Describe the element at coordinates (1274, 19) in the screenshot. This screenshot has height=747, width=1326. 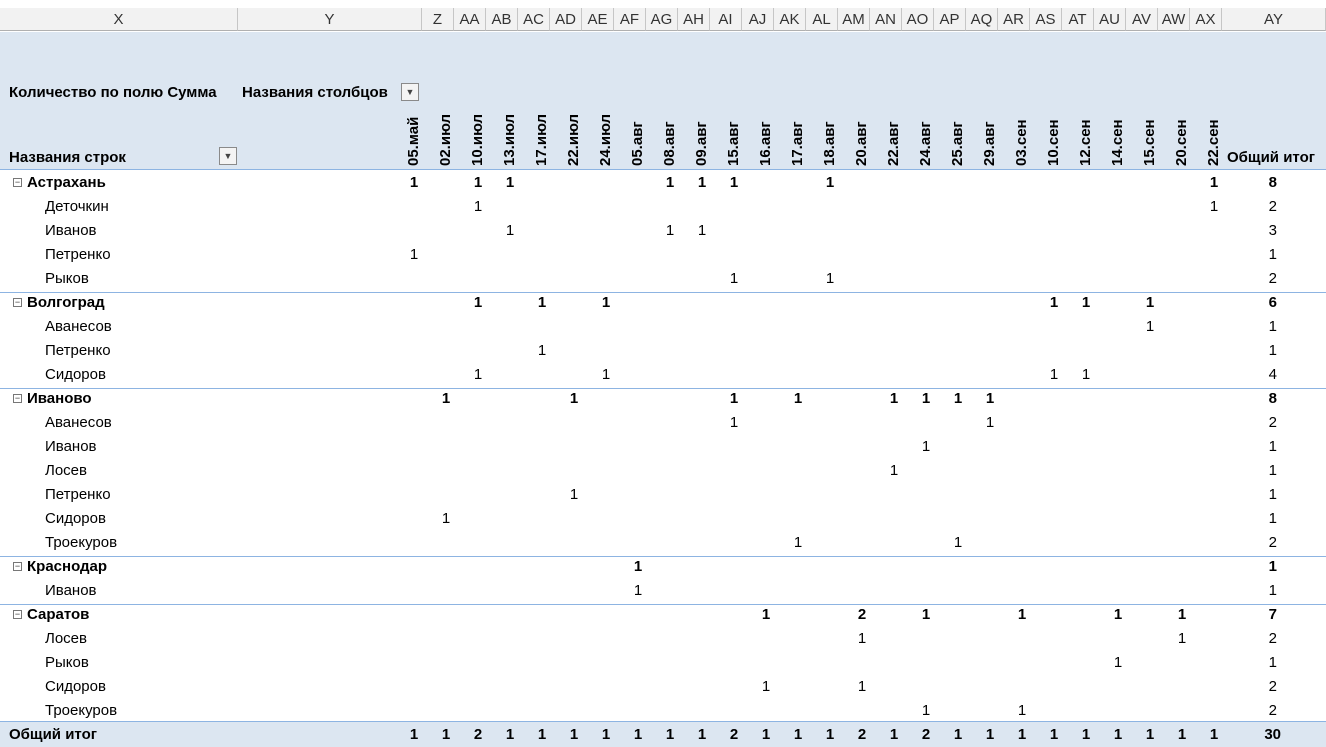
I see `column-header-ay: AY` at that location.